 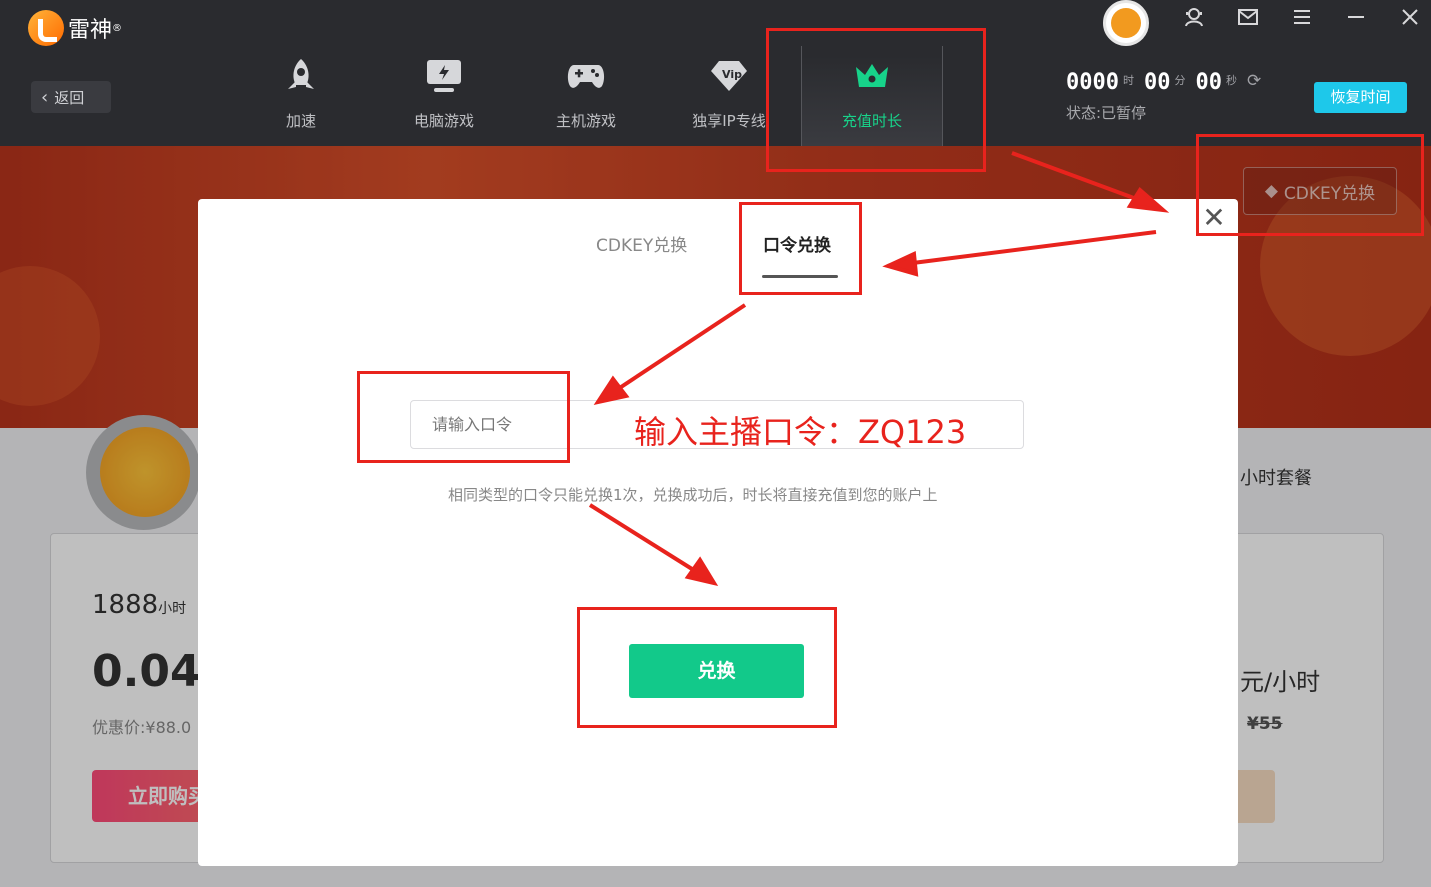 What do you see at coordinates (46, 28) in the screenshot?
I see `logo-icon` at bounding box center [46, 28].